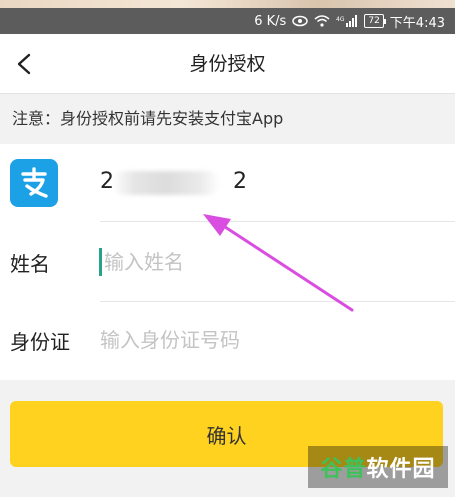 This screenshot has height=497, width=455. Describe the element at coordinates (378, 467) in the screenshot. I see `watermark-logo: 谷普 软件园` at that location.